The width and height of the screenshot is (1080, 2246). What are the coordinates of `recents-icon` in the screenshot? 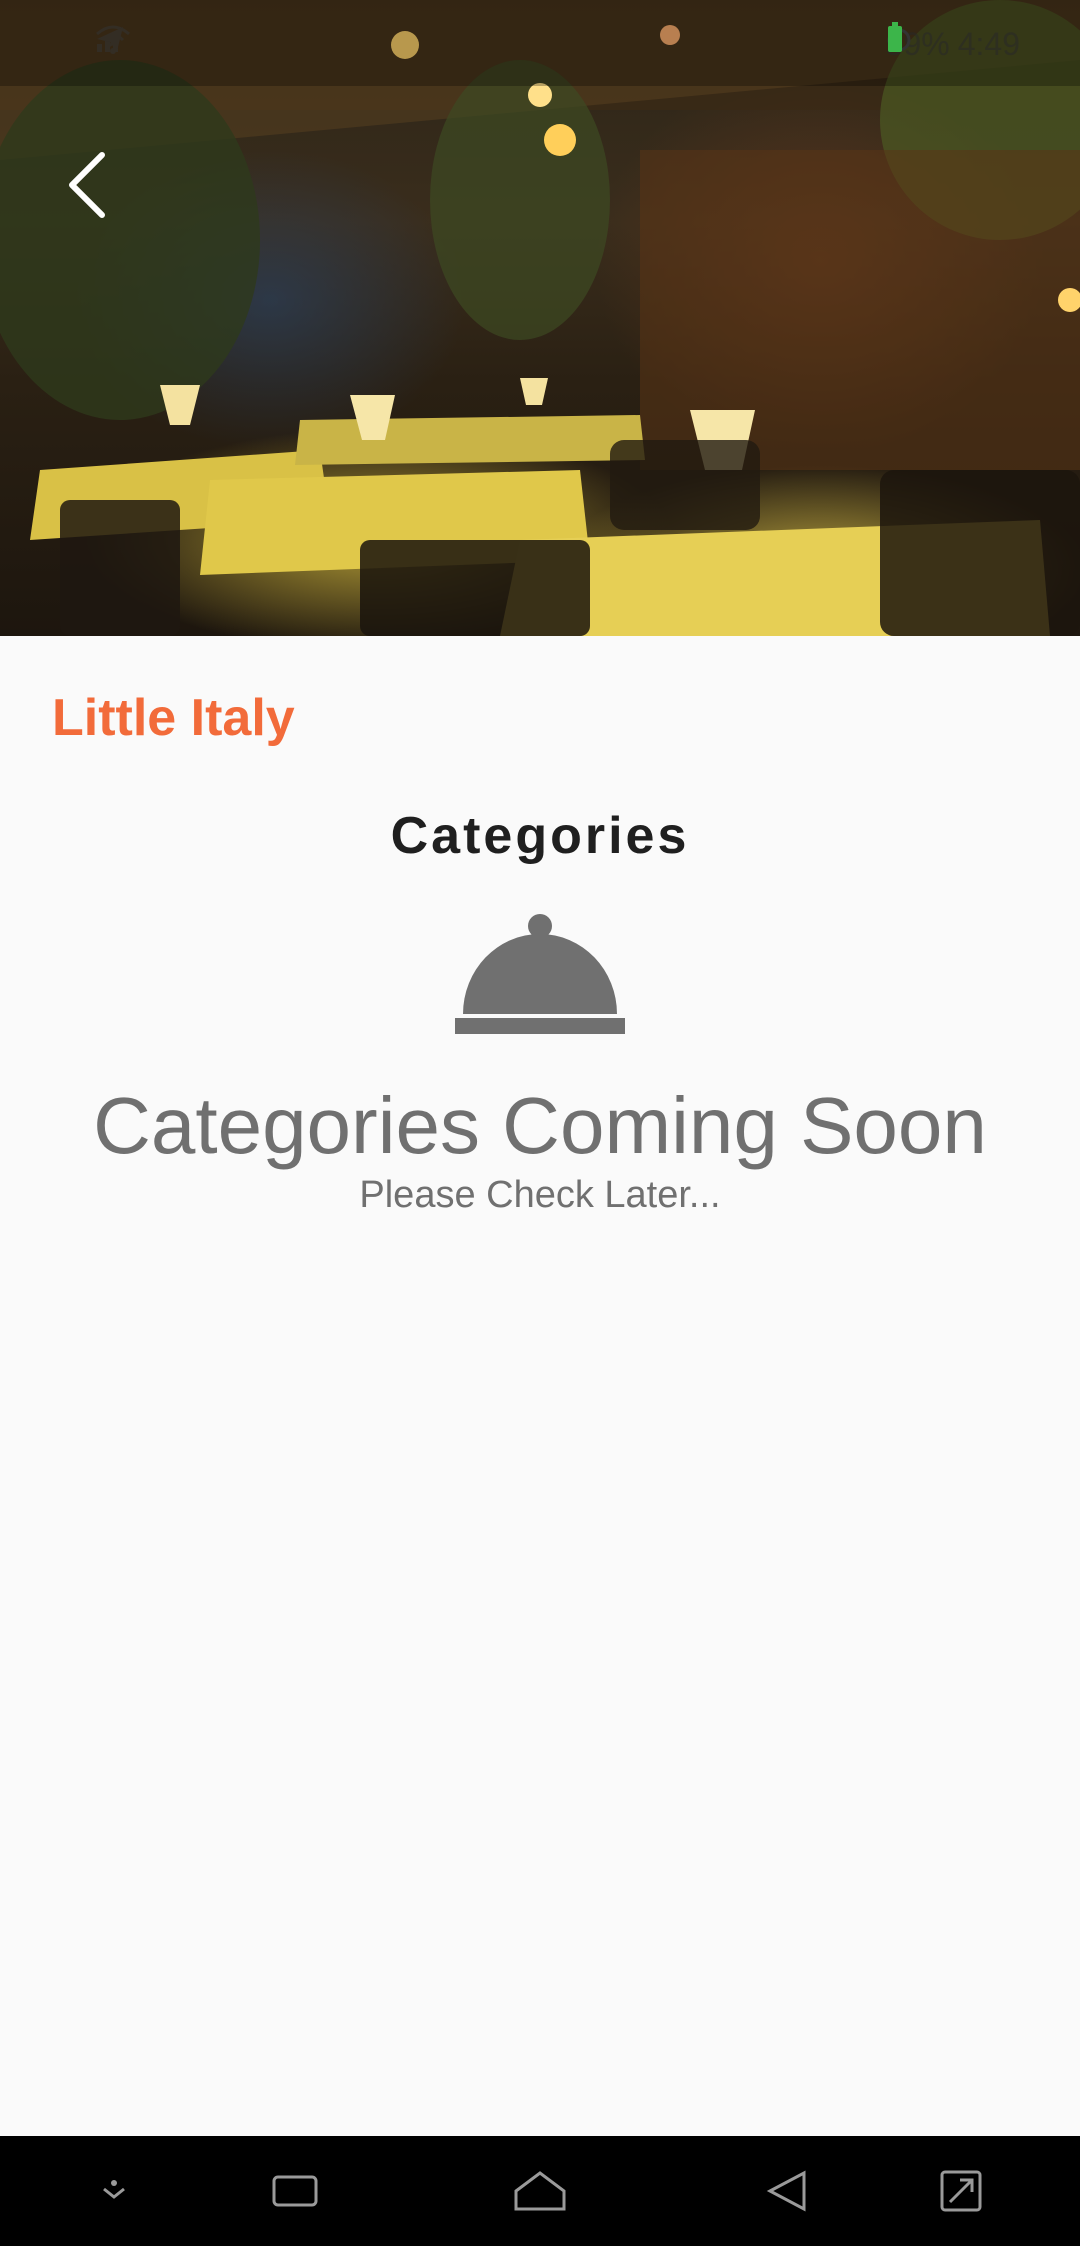 It's located at (295, 2191).